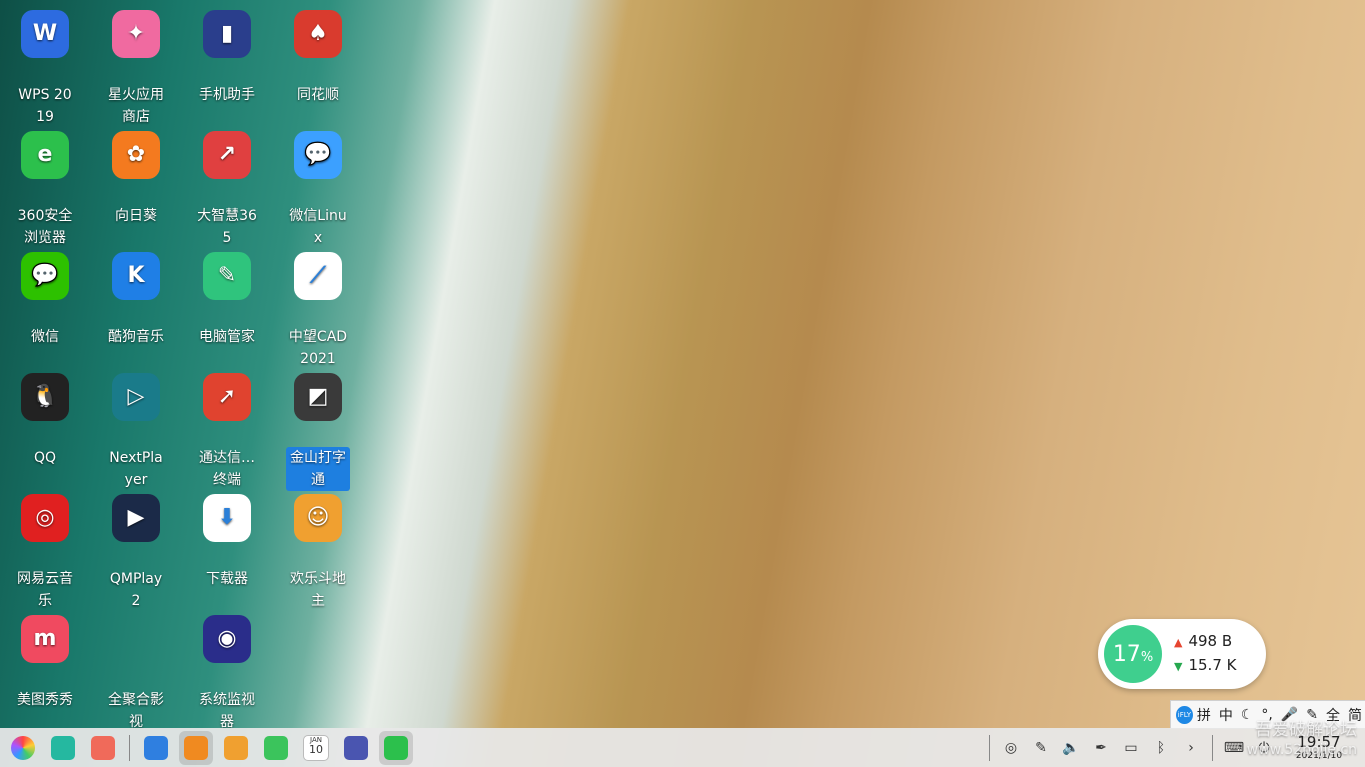  I want to click on browser-icon, so click(396, 747).